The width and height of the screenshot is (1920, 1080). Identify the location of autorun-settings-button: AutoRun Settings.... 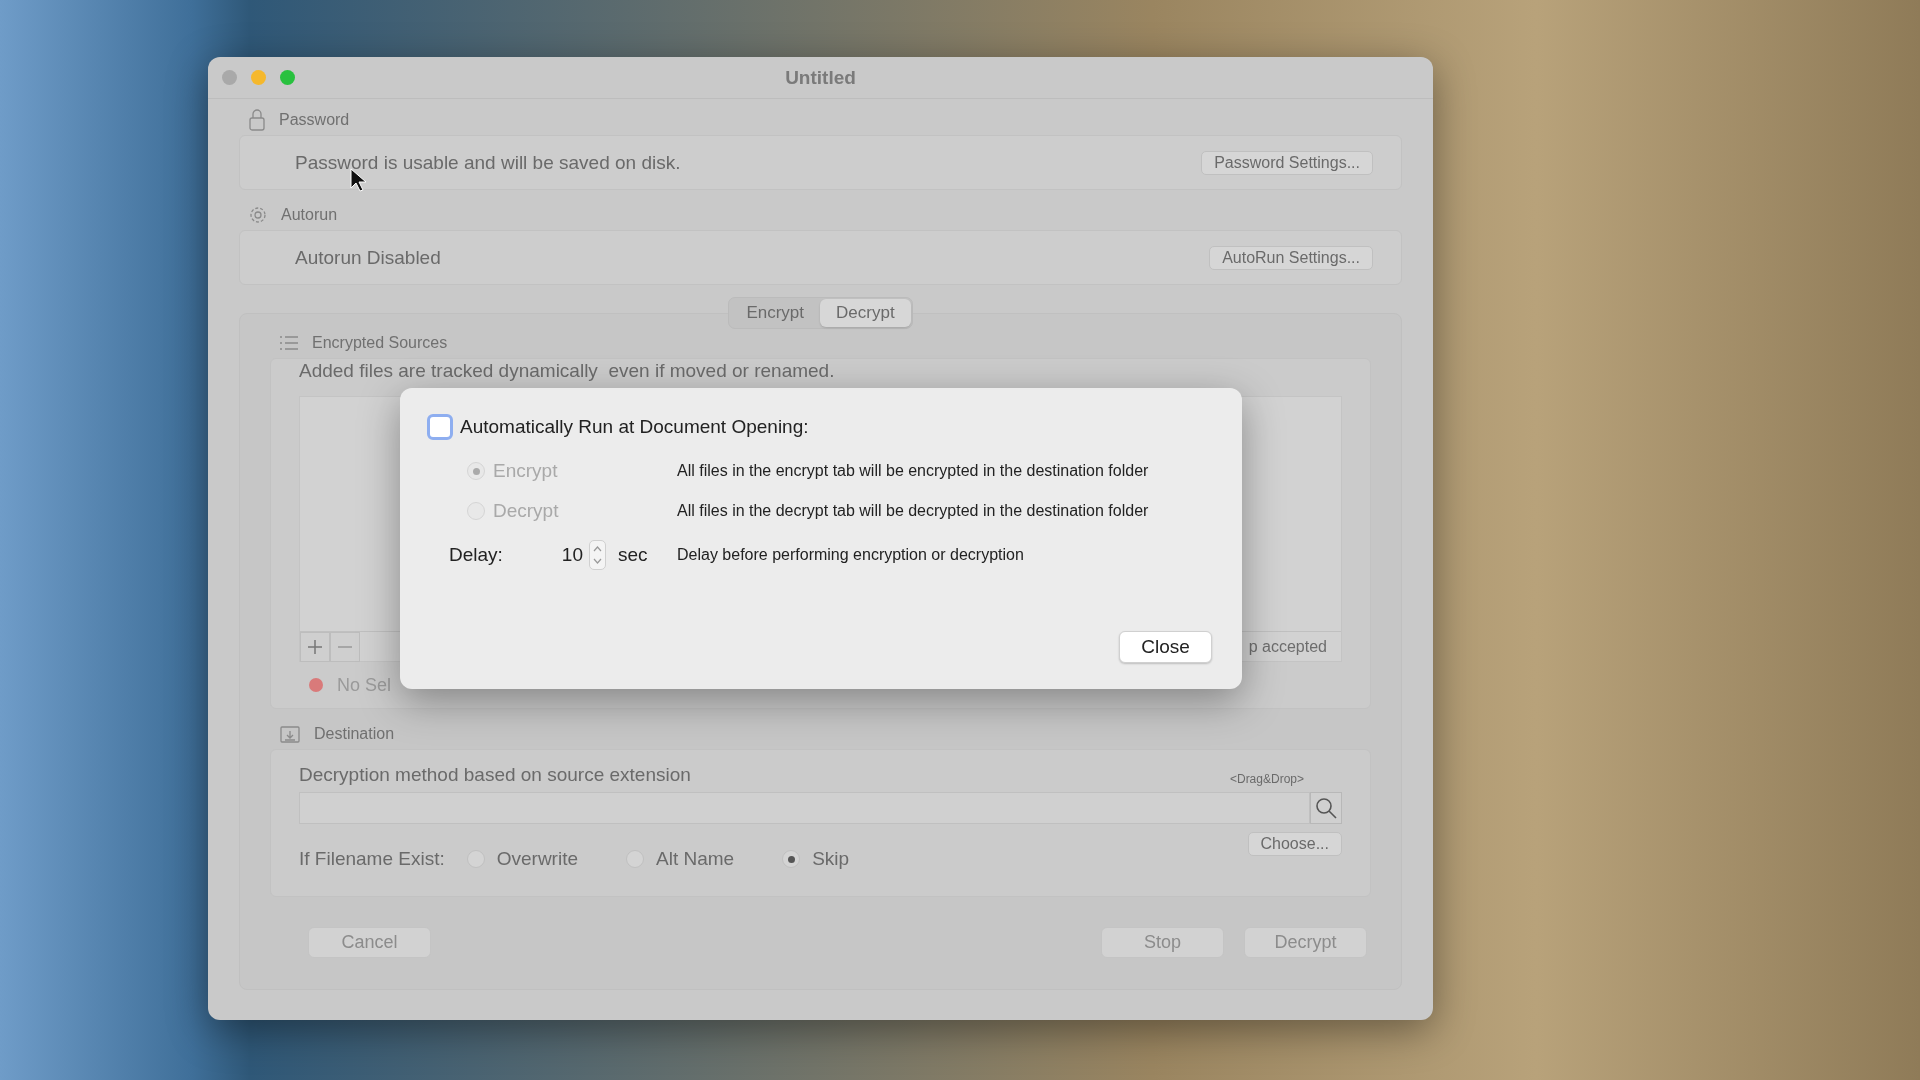
(1291, 257).